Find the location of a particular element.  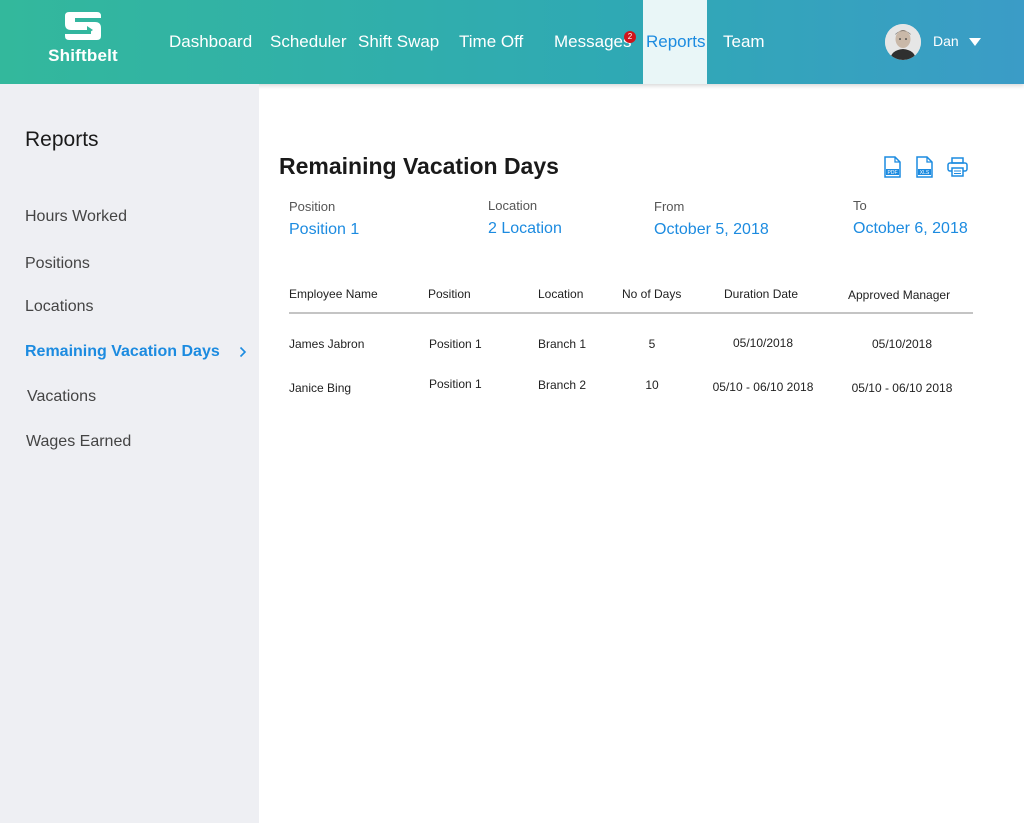

chevron-down-icon is located at coordinates (975, 42).